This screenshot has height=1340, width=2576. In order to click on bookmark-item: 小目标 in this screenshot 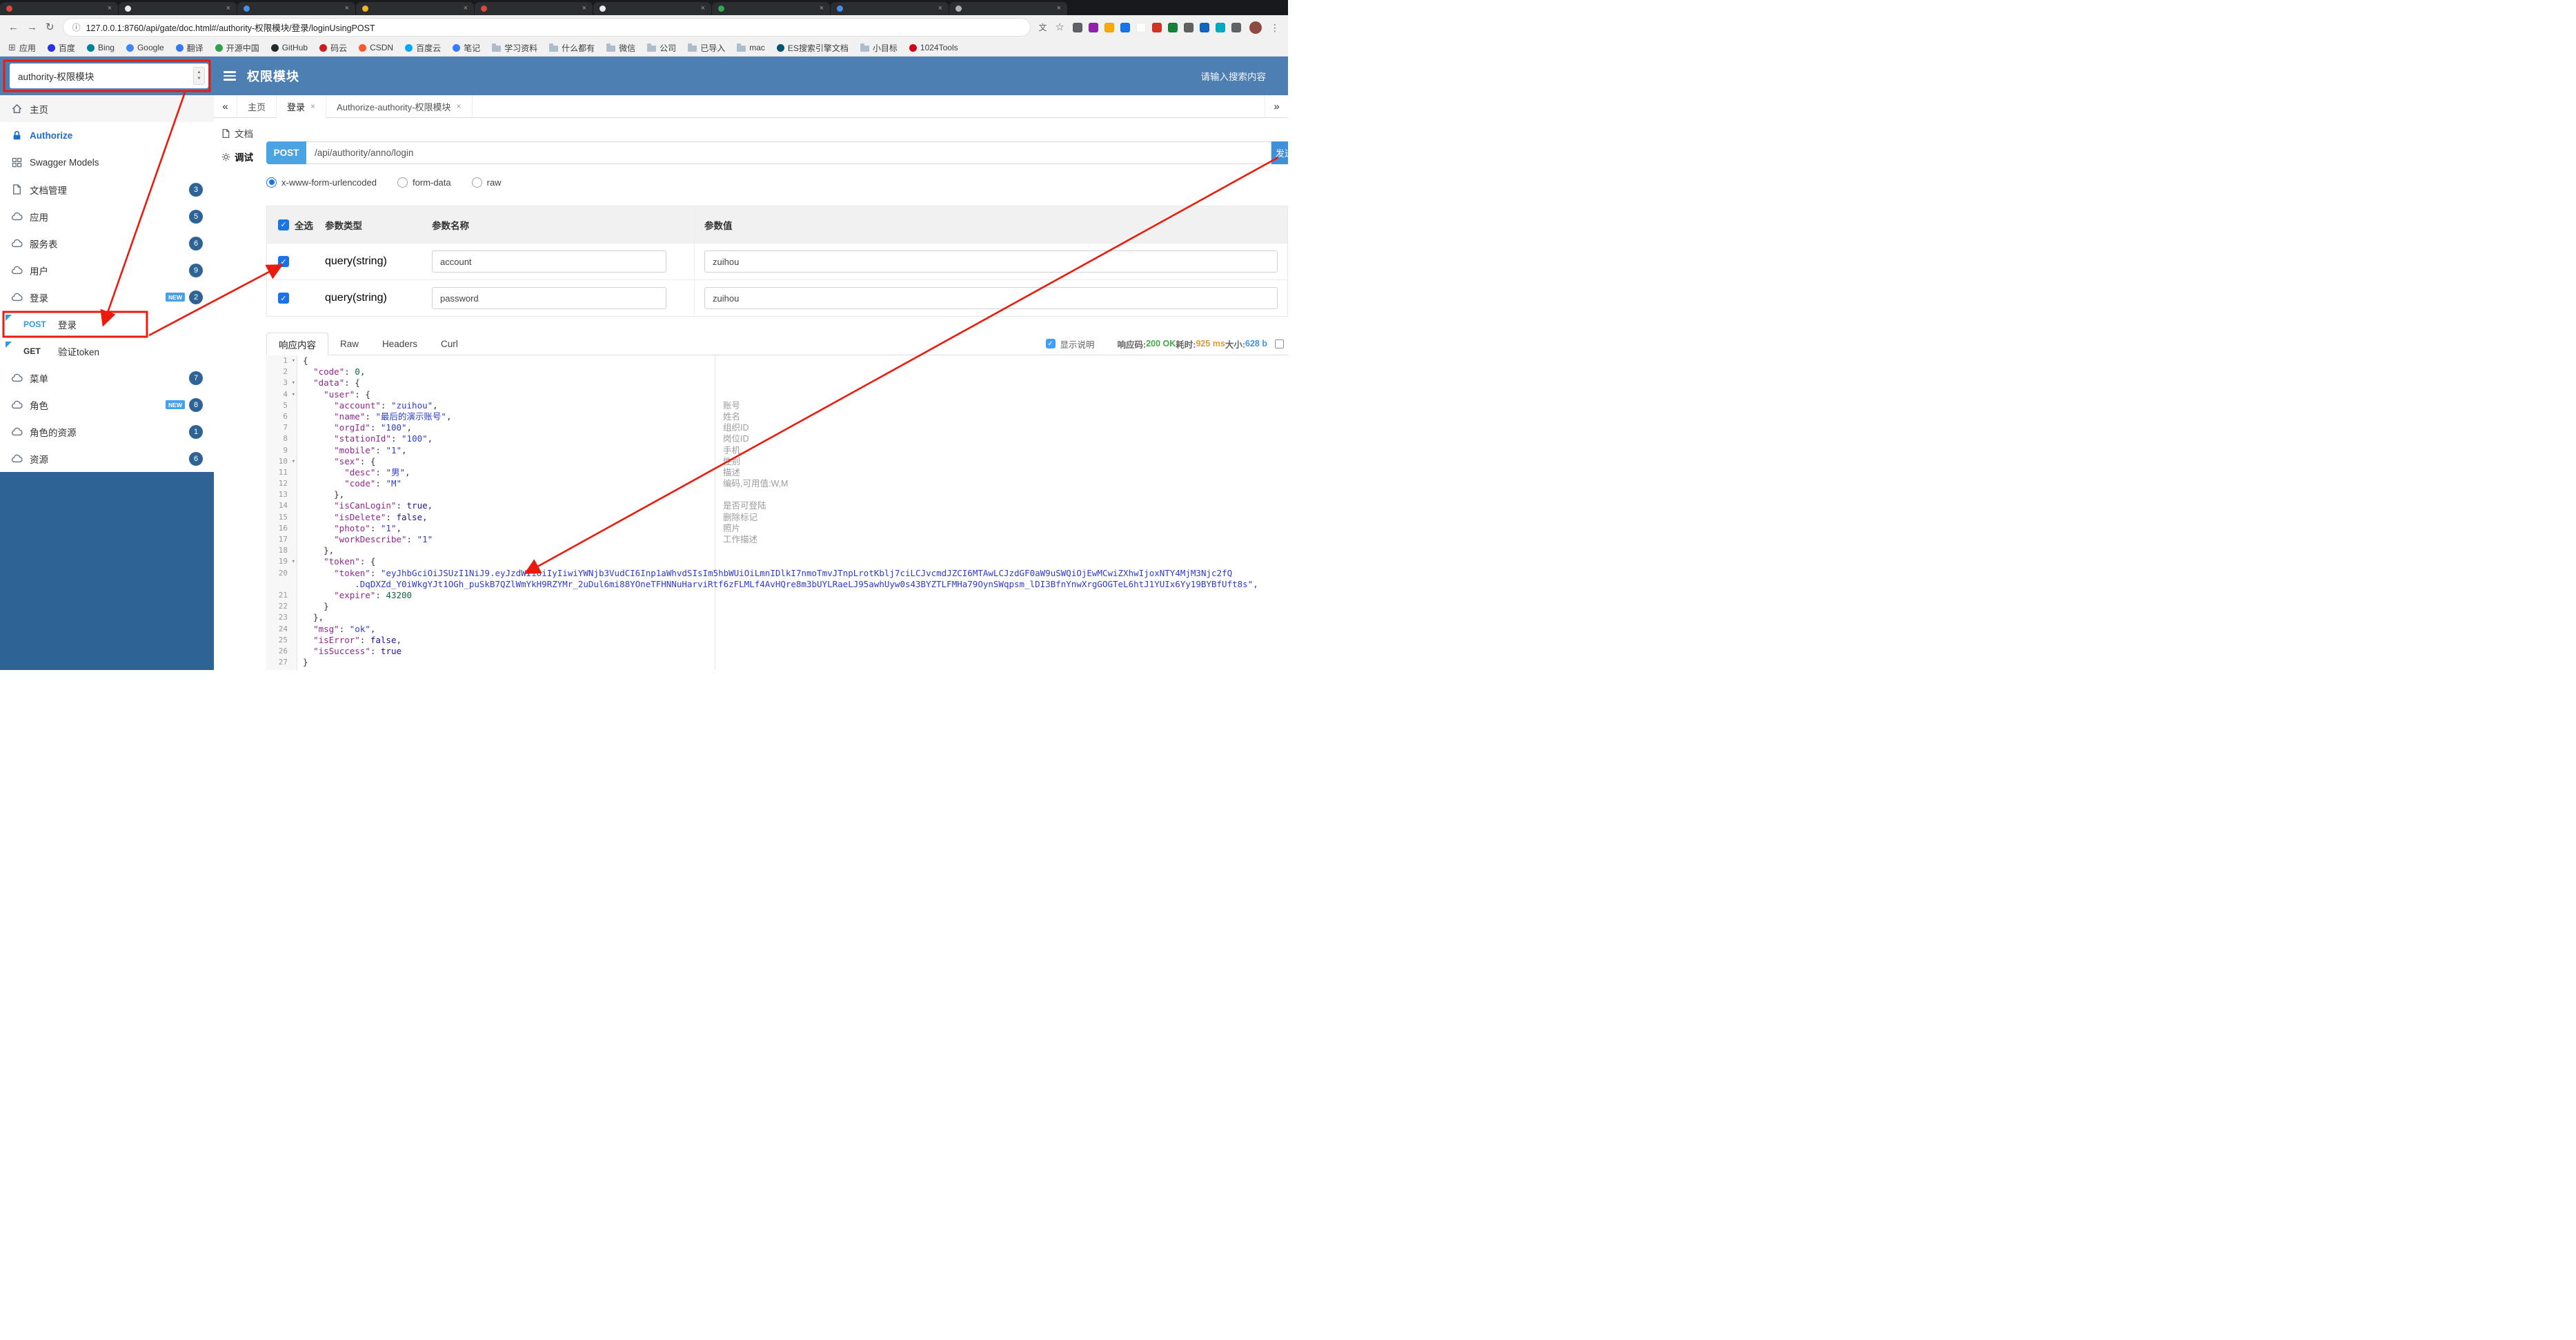, I will do `click(879, 48)`.